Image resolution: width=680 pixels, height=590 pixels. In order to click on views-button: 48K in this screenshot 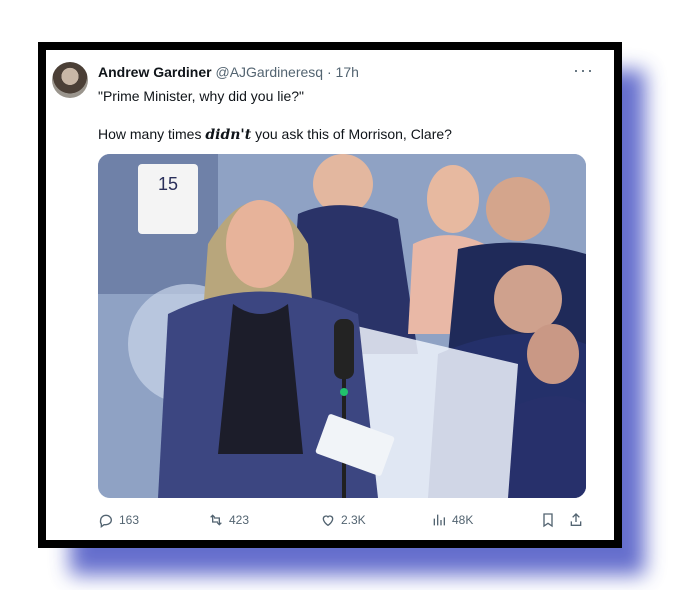, I will do `click(452, 520)`.